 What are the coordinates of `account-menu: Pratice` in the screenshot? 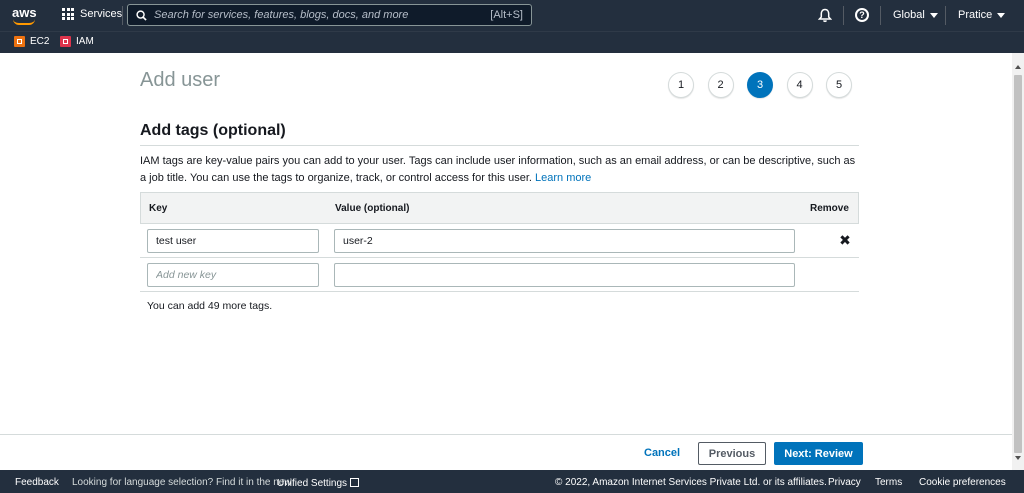 It's located at (982, 15).